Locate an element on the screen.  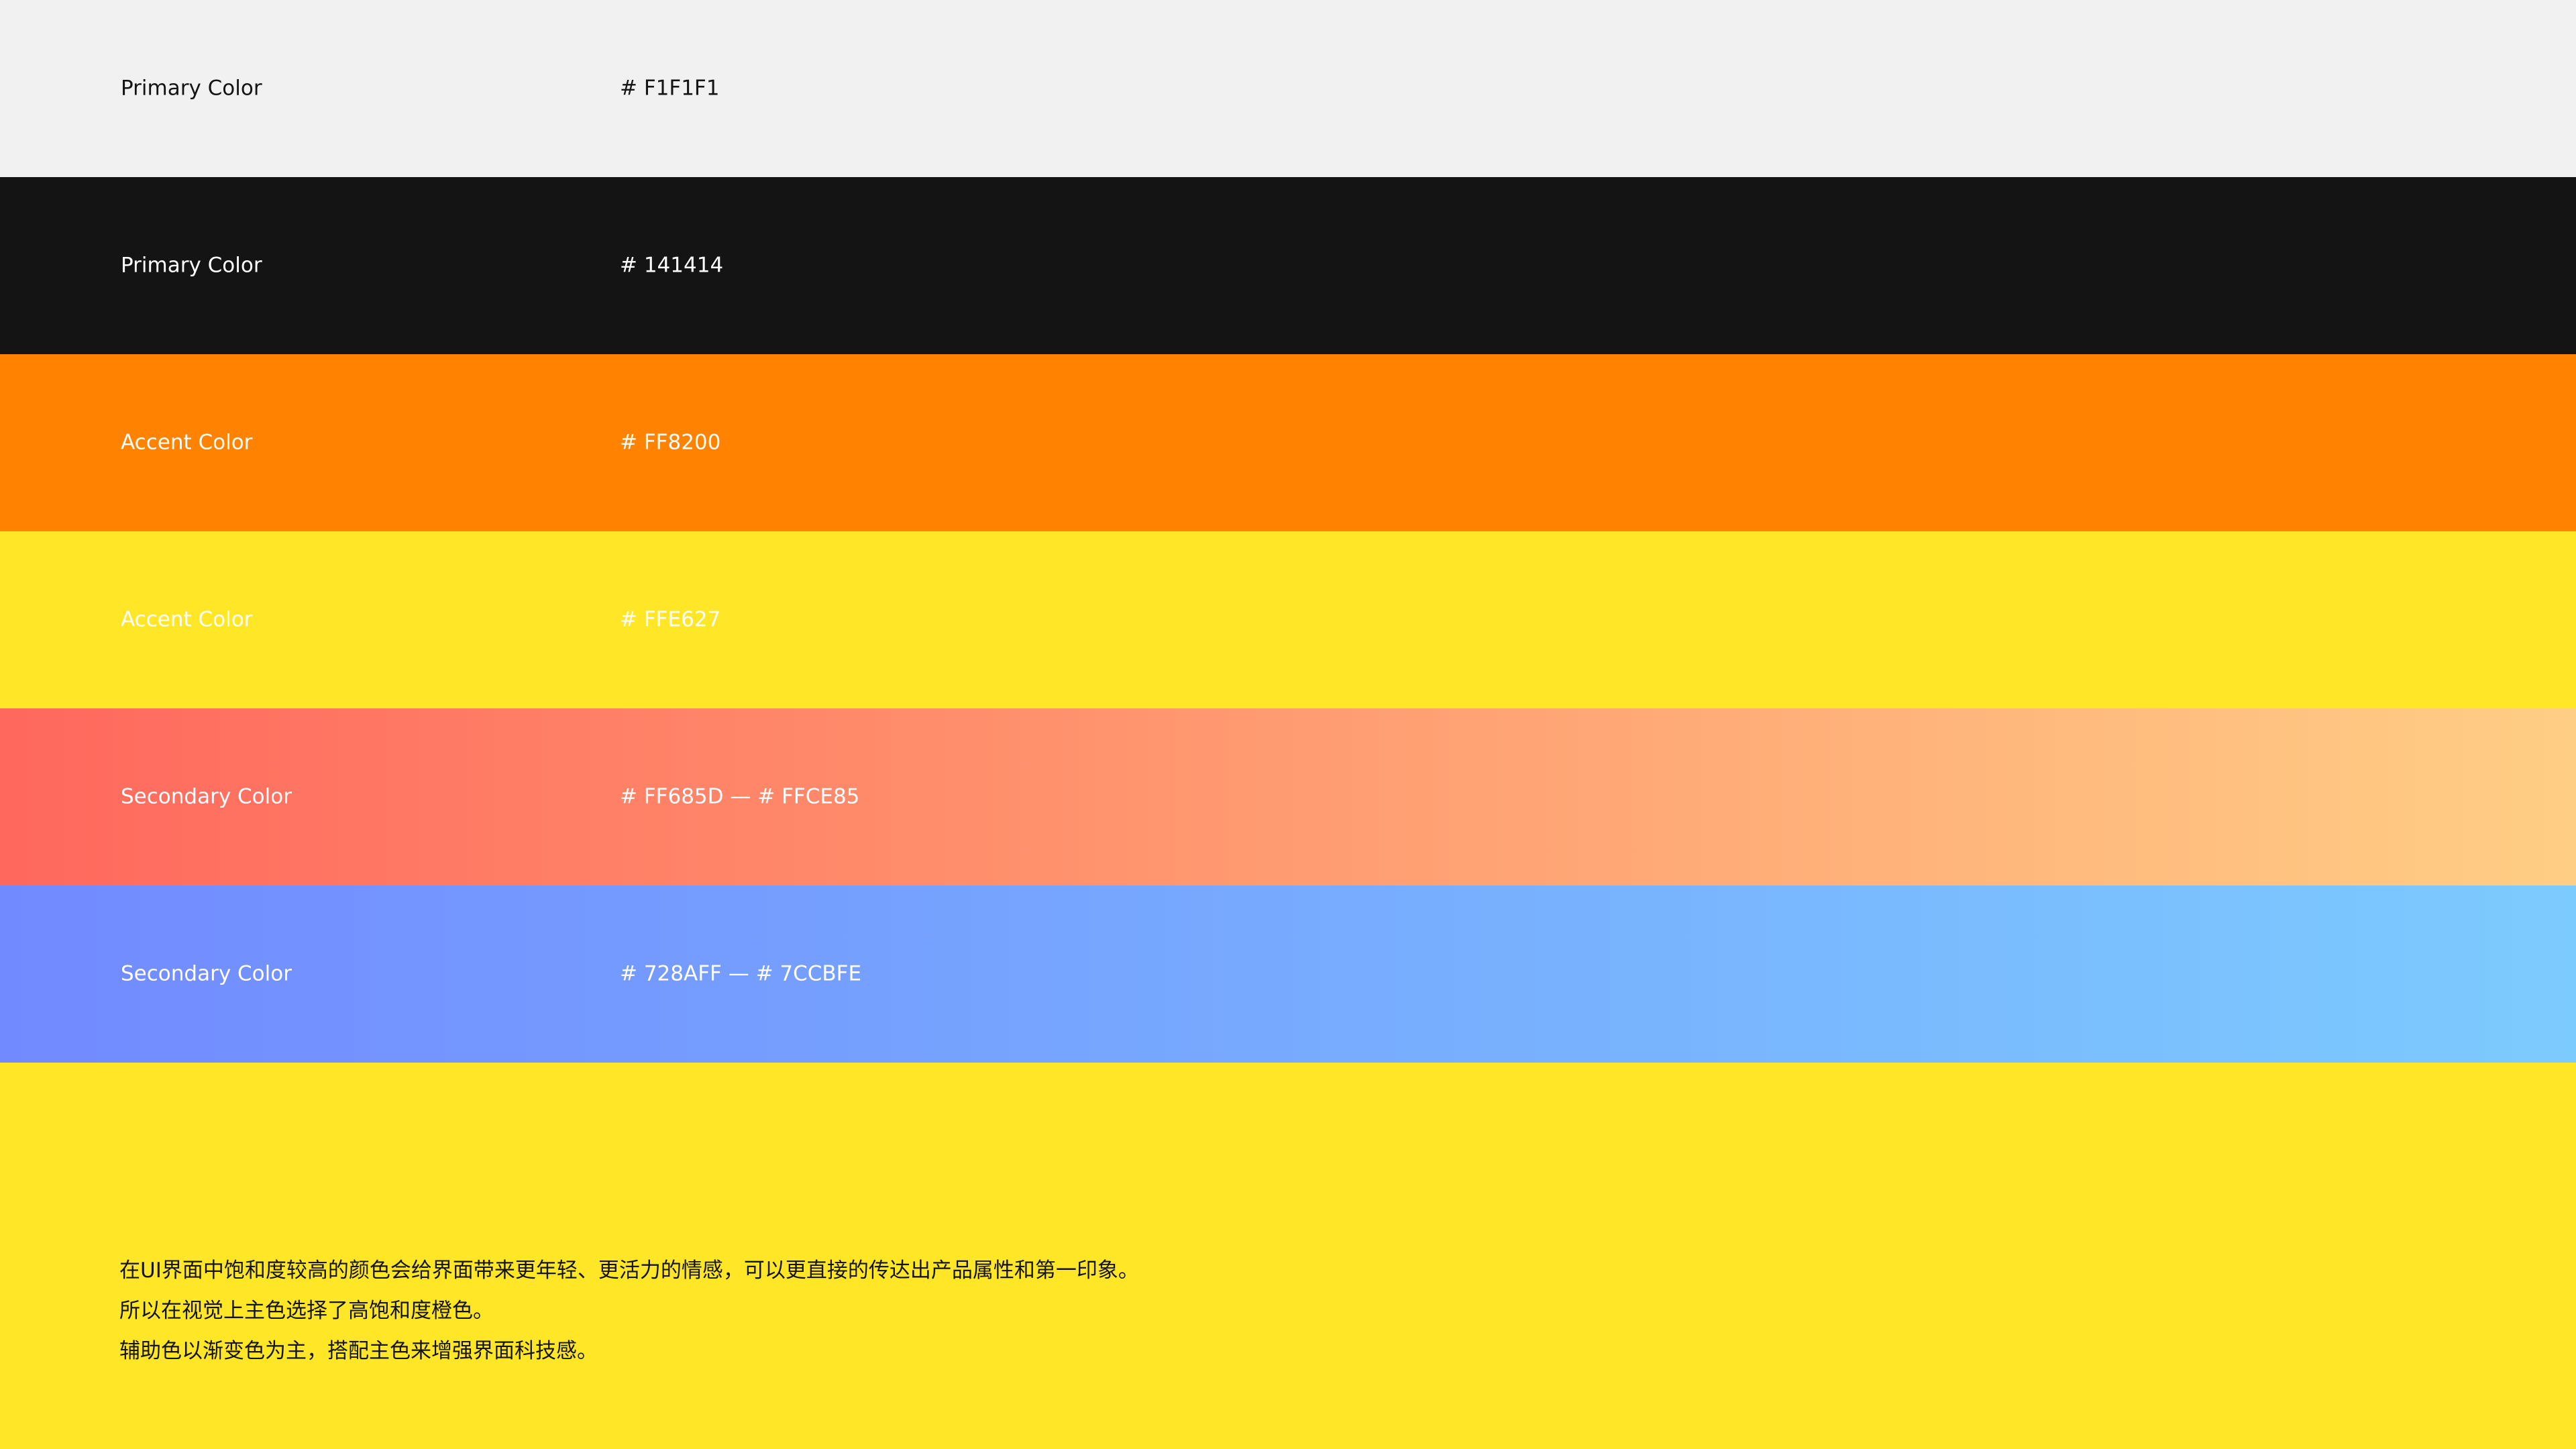
swatch-accent-yellow: Accent Color # FFE627 is located at coordinates (1288, 619).